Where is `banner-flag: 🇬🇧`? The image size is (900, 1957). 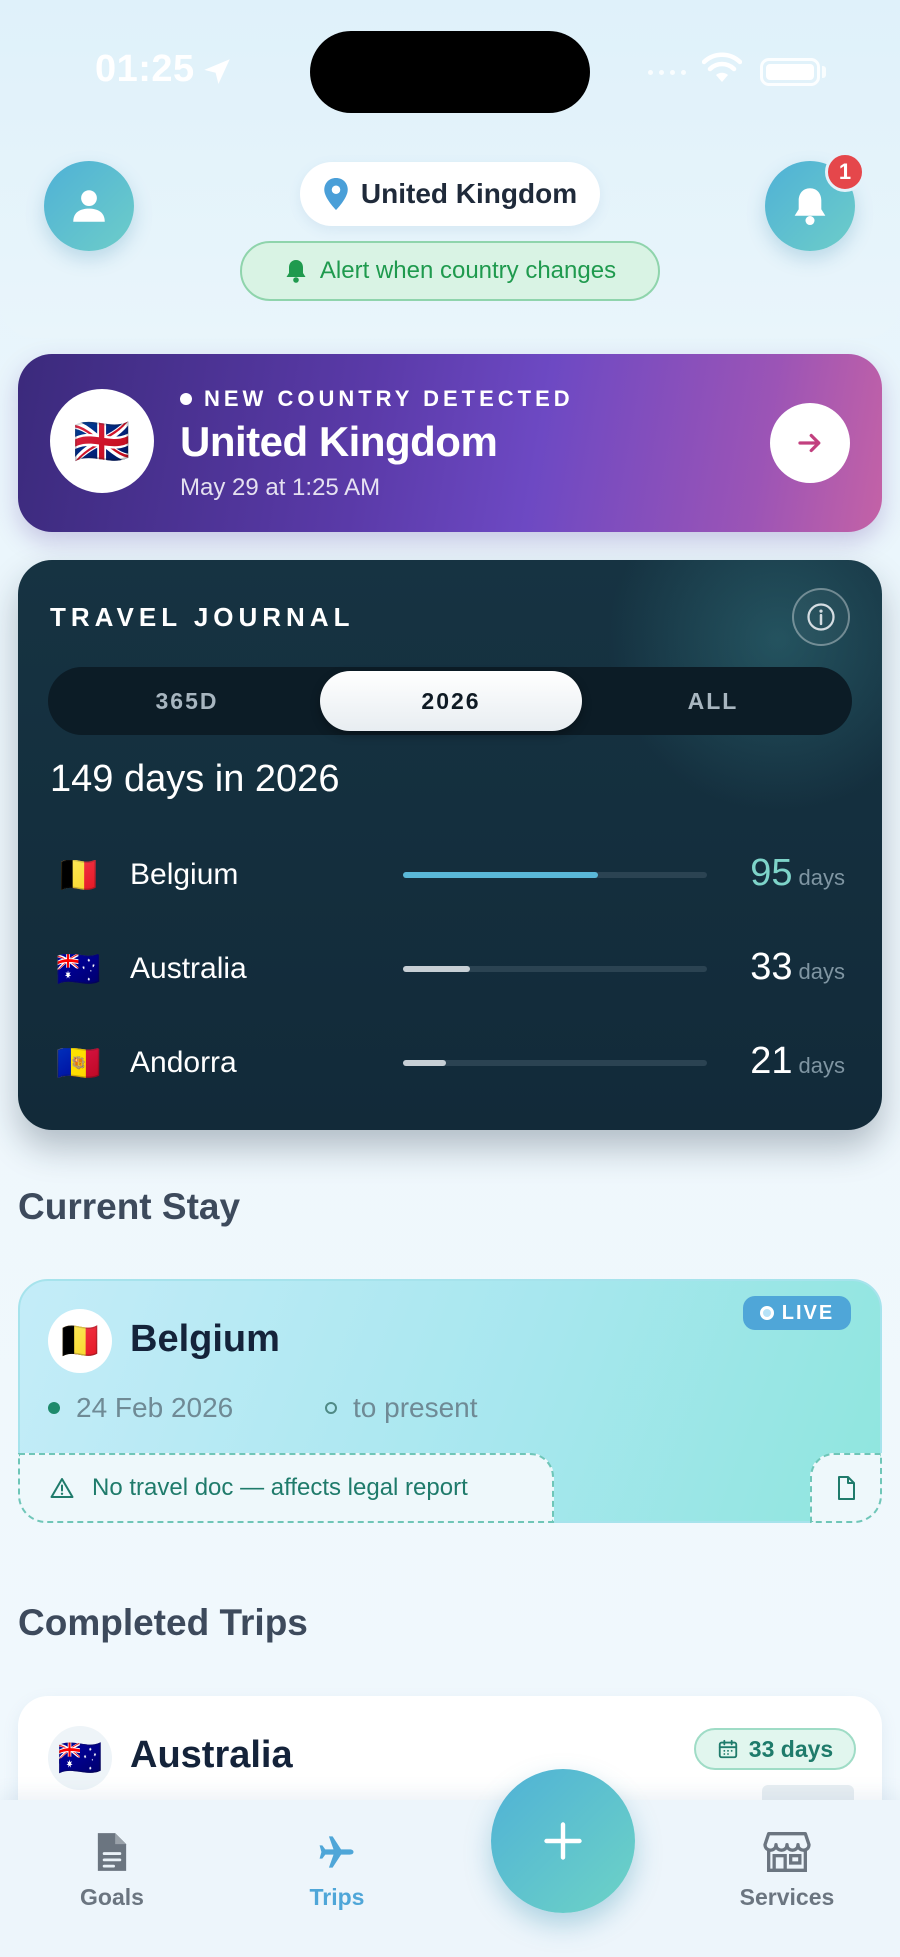 banner-flag: 🇬🇧 is located at coordinates (102, 441).